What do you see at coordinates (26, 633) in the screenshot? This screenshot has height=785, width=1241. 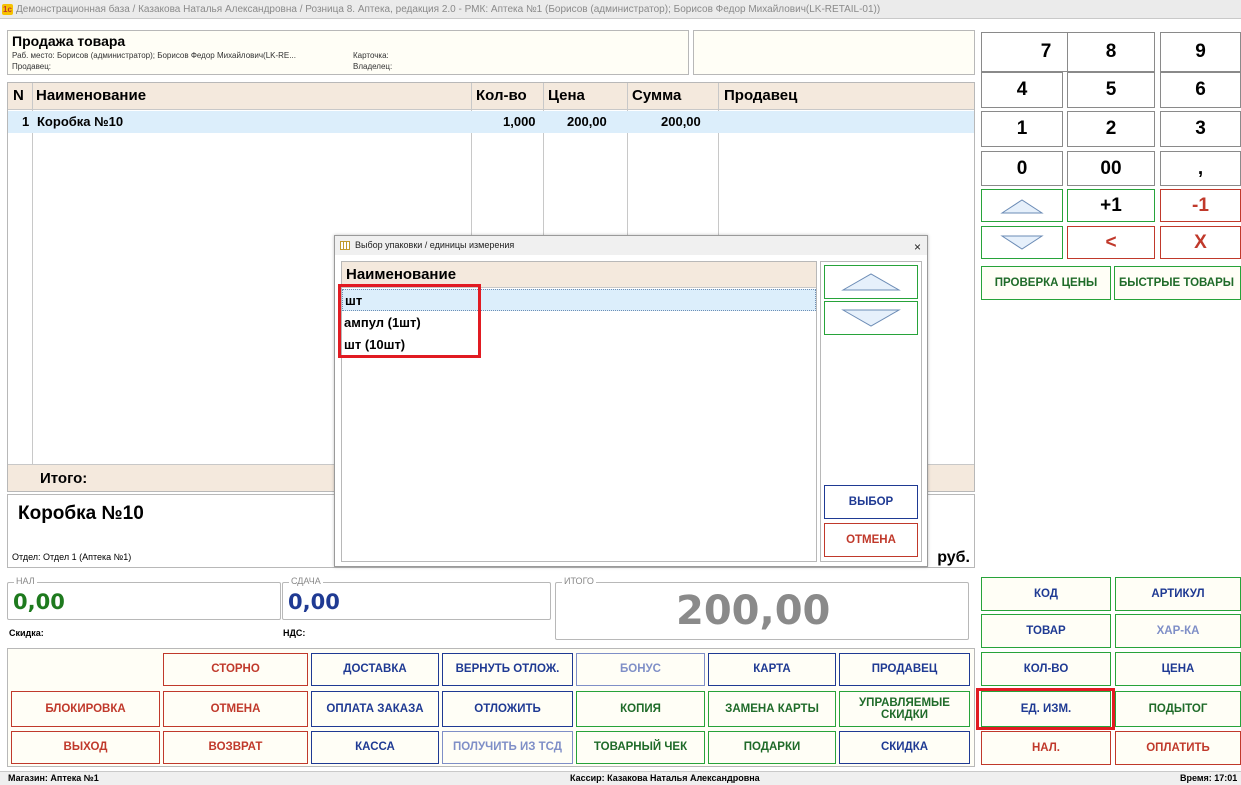 I see `discount-label: Скидка:` at bounding box center [26, 633].